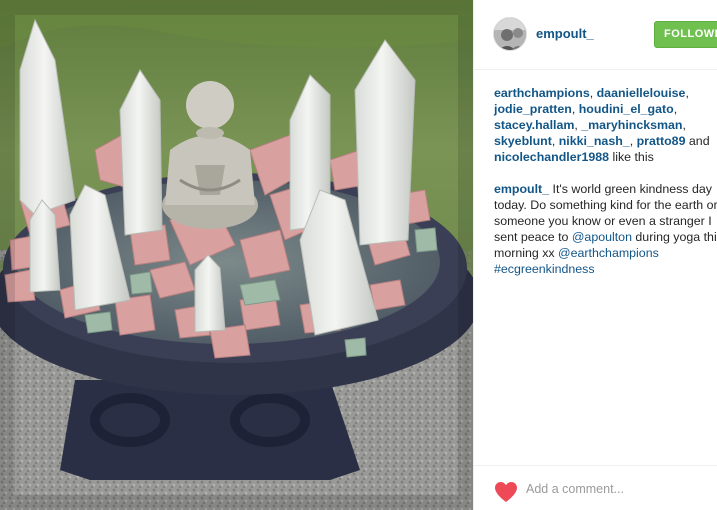  Describe the element at coordinates (551, 157) in the screenshot. I see `like-user-link: nicolechandler1988` at that location.